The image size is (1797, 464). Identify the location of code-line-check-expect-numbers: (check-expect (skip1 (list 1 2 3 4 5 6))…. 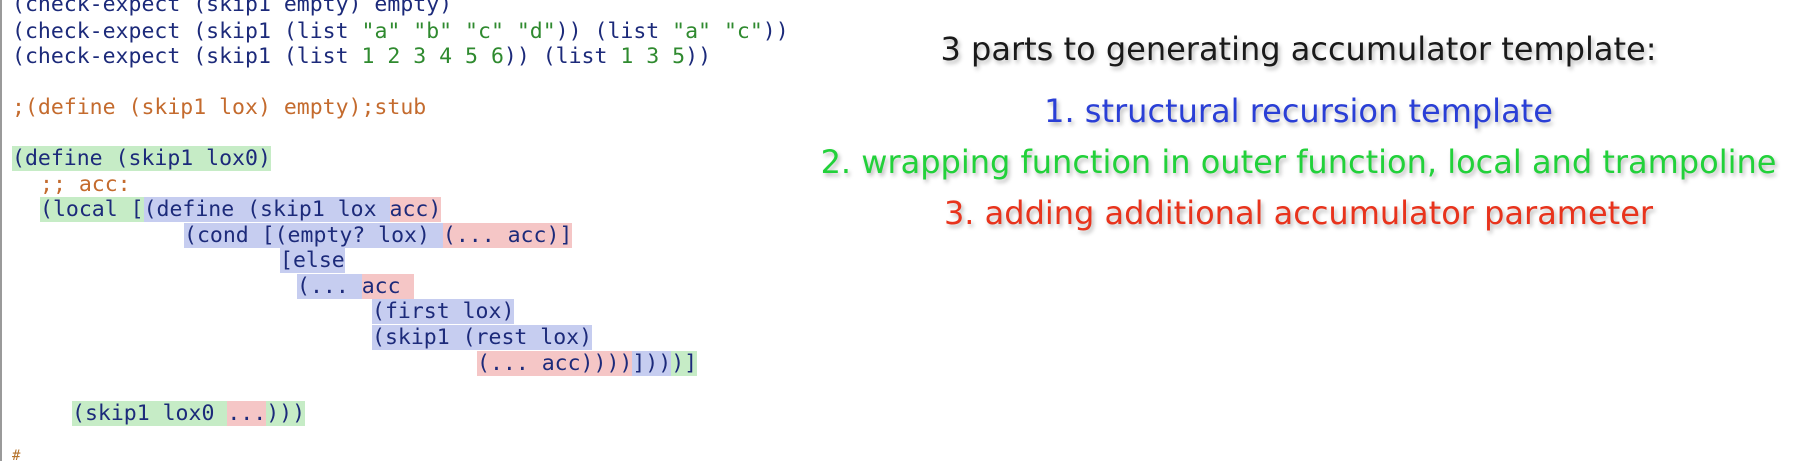
(361, 56).